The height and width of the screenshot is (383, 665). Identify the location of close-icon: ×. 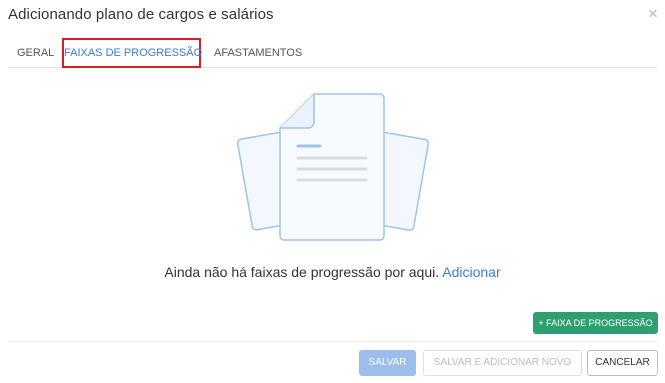
(653, 14).